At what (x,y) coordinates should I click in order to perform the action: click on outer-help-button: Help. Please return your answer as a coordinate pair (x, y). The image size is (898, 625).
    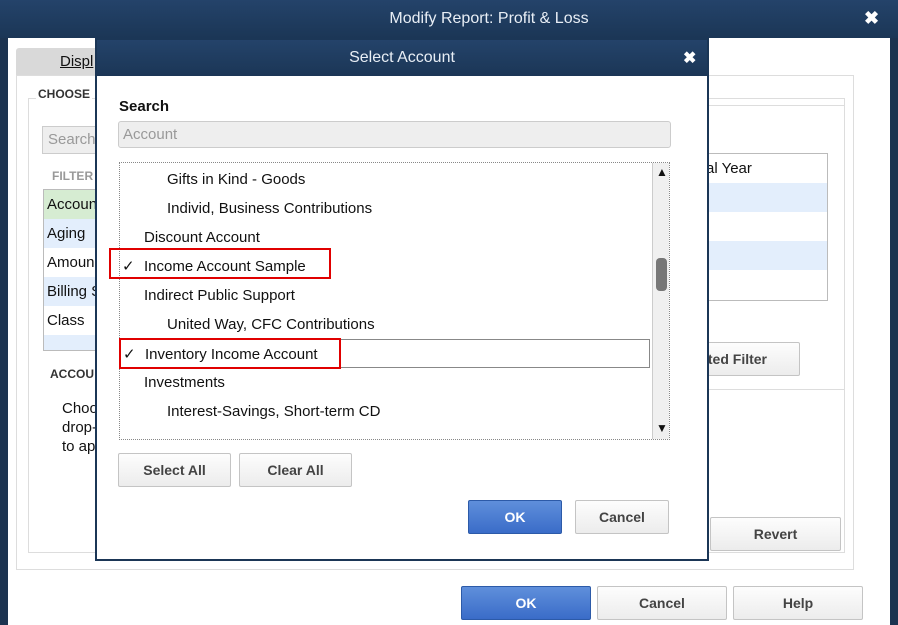
    Looking at the image, I should click on (798, 603).